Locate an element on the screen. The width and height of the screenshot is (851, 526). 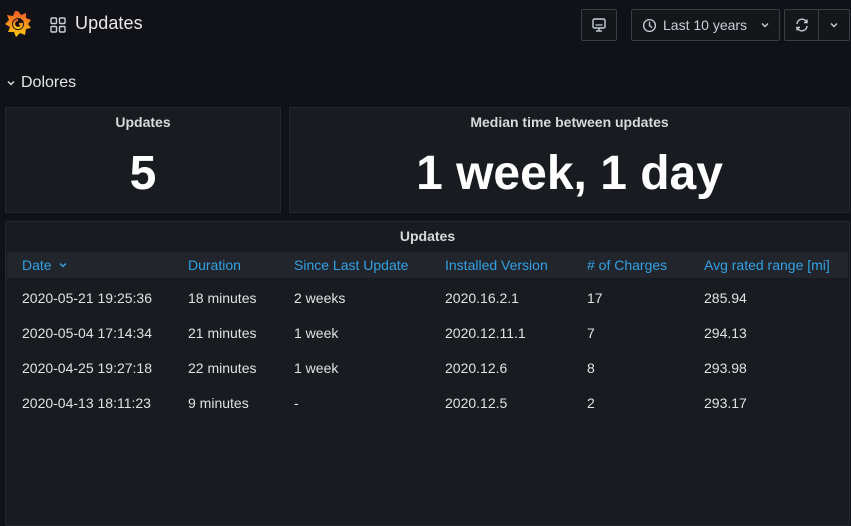
cell-date: 2020-04-25 19:27:18 is located at coordinates (87, 368).